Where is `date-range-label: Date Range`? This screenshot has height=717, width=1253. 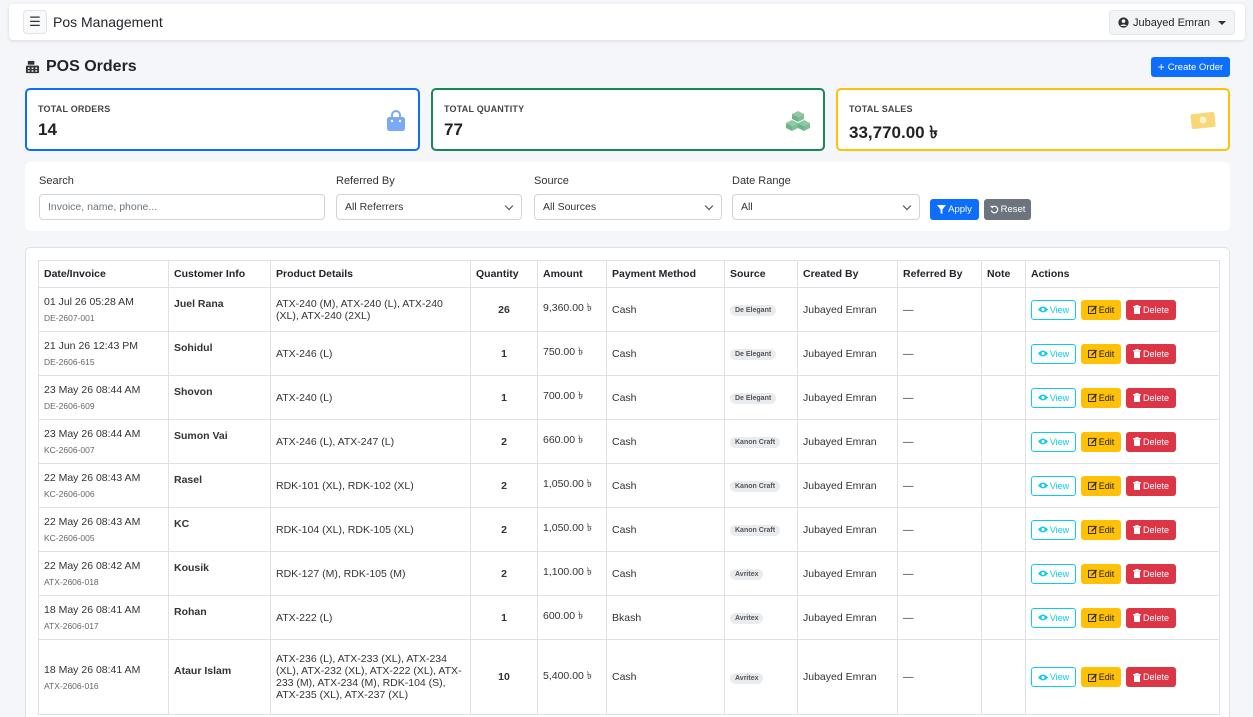
date-range-label: Date Range is located at coordinates (761, 181).